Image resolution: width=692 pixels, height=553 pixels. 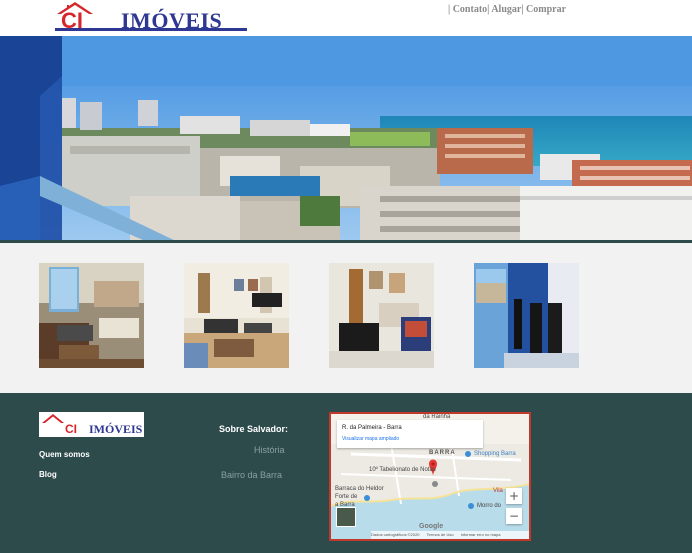 I want to click on map-label-barraca: Barraca do Heldor, so click(x=359, y=489).